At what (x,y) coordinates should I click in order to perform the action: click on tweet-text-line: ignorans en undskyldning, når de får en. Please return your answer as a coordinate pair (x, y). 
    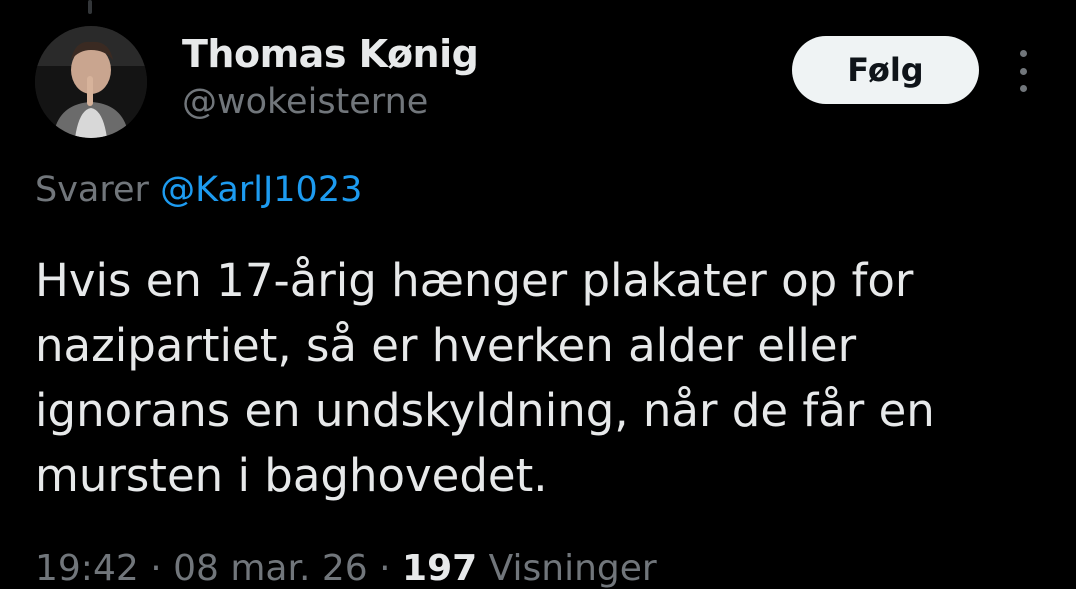
    Looking at the image, I should click on (485, 410).